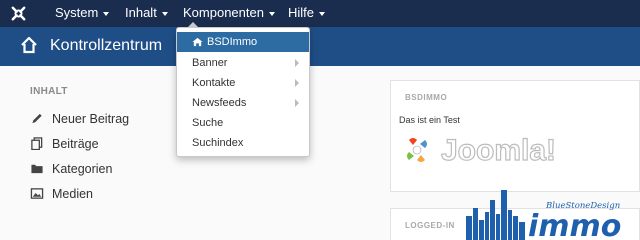 Image resolution: width=640 pixels, height=240 pixels. I want to click on sidebar-heading: INHALT, so click(49, 91).